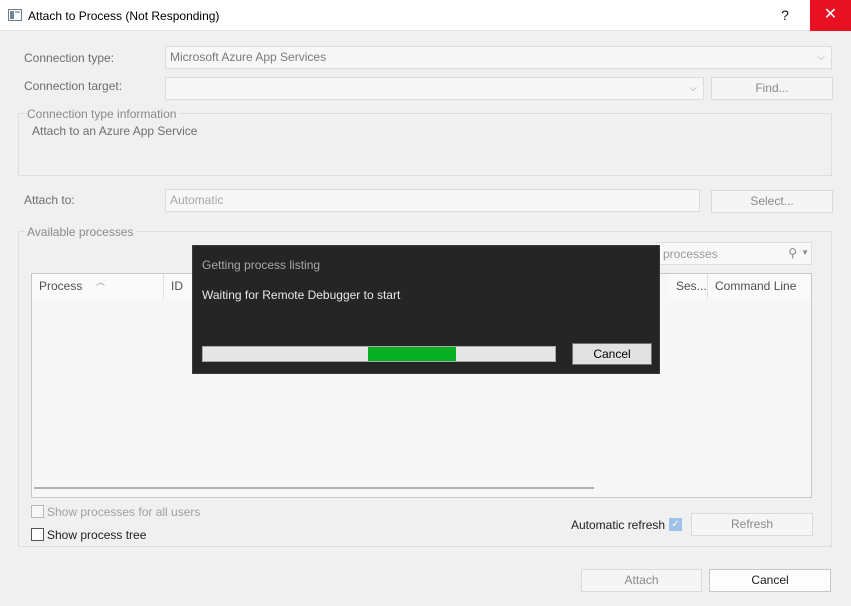 The width and height of the screenshot is (851, 606). Describe the element at coordinates (641, 580) in the screenshot. I see `attach-button: Attach` at that location.